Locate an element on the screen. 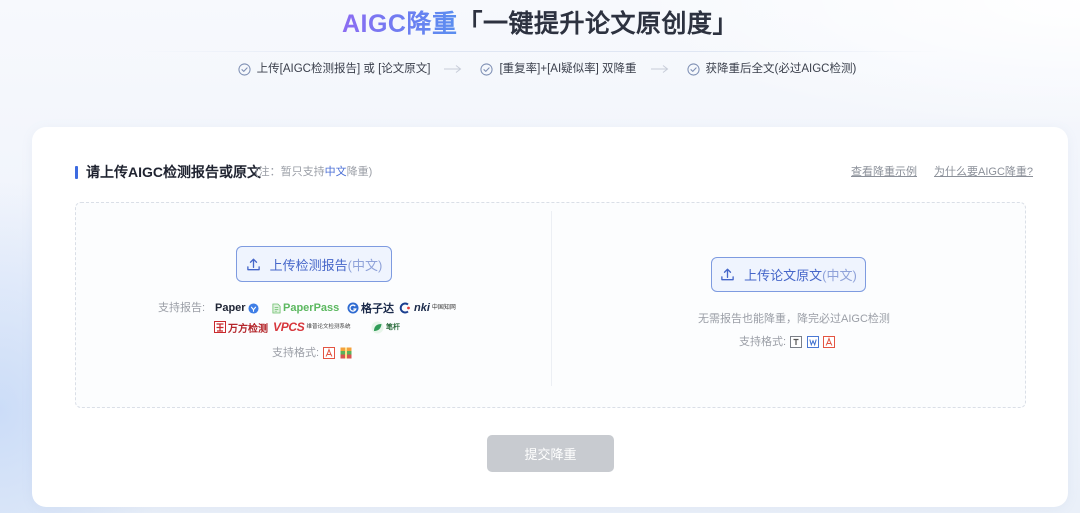 The width and height of the screenshot is (1080, 513). language-note: (注：暂只支持中文降重) is located at coordinates (313, 172).